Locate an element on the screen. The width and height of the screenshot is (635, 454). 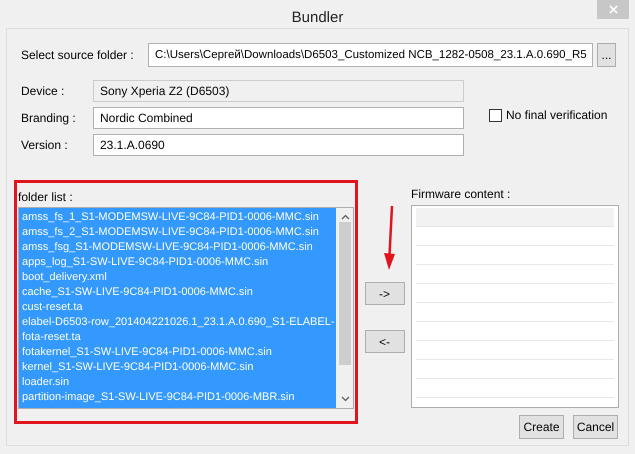
add-button: -> is located at coordinates (384, 293).